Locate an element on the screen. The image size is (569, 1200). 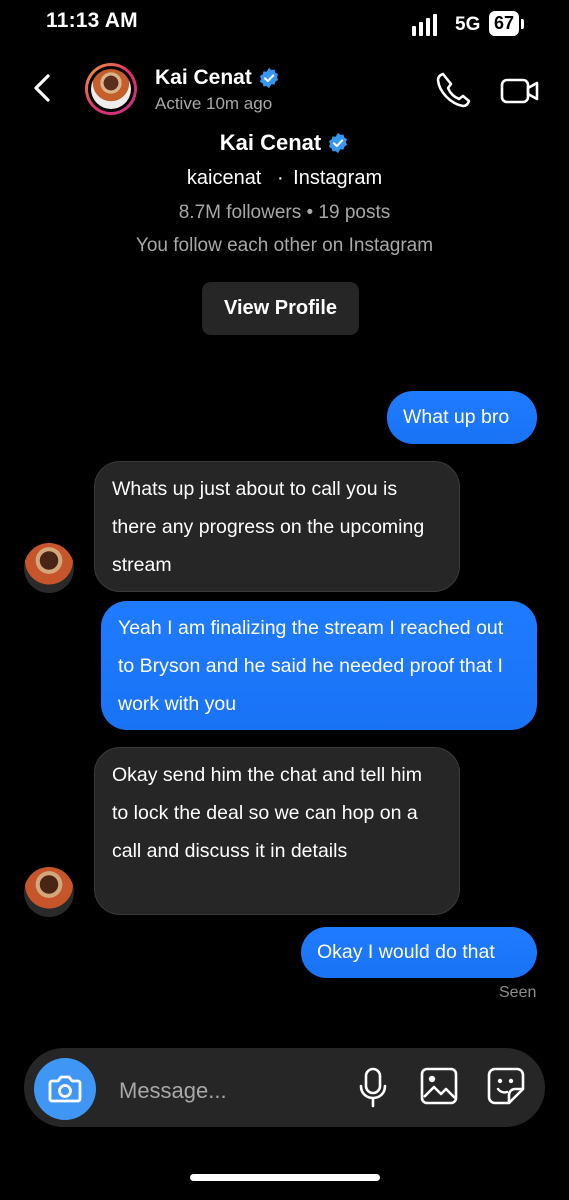
avatar-border is located at coordinates (111, 89).